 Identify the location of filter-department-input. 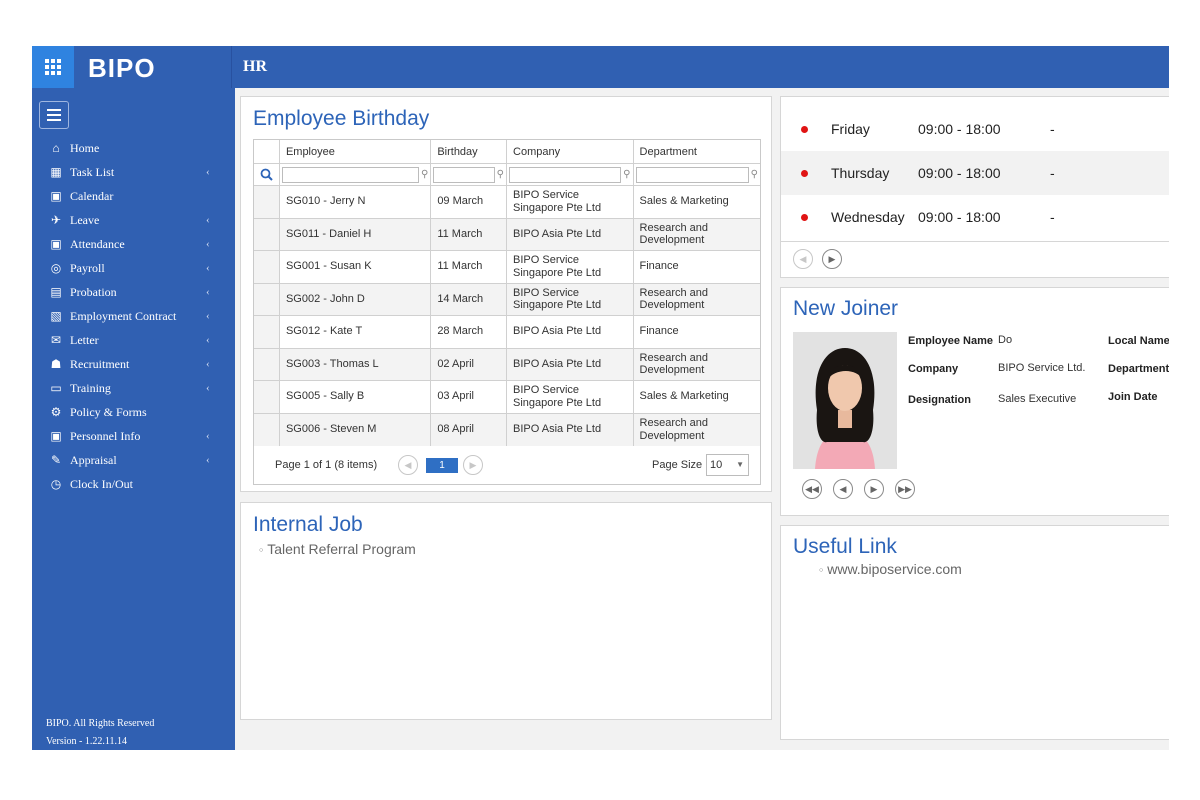
(692, 174).